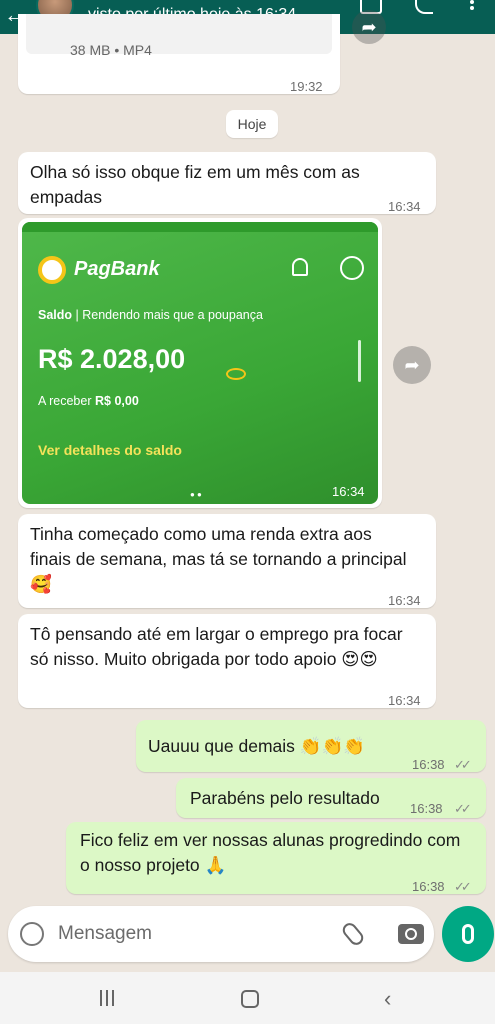 This screenshot has height=1024, width=495. What do you see at coordinates (32, 934) in the screenshot?
I see `emoji-icon` at bounding box center [32, 934].